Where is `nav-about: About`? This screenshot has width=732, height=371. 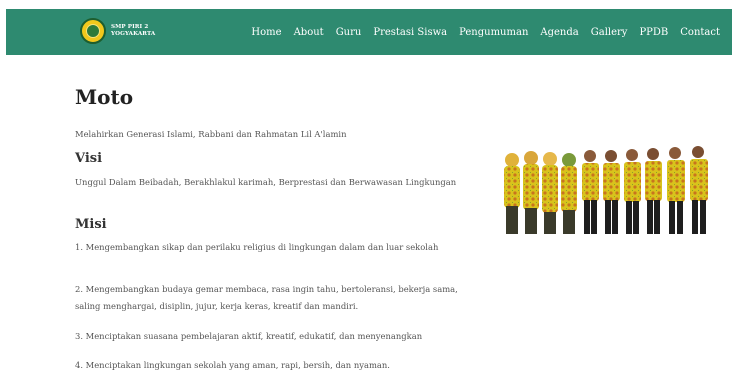 nav-about: About is located at coordinates (309, 32).